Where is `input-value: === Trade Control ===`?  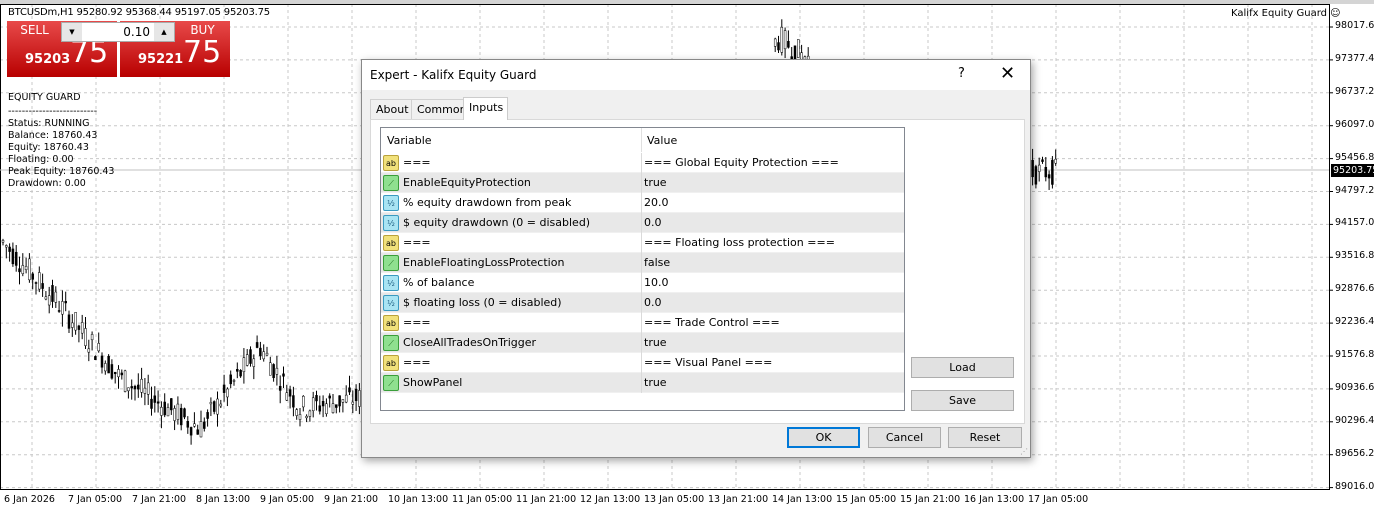
input-value: === Trade Control === is located at coordinates (712, 322).